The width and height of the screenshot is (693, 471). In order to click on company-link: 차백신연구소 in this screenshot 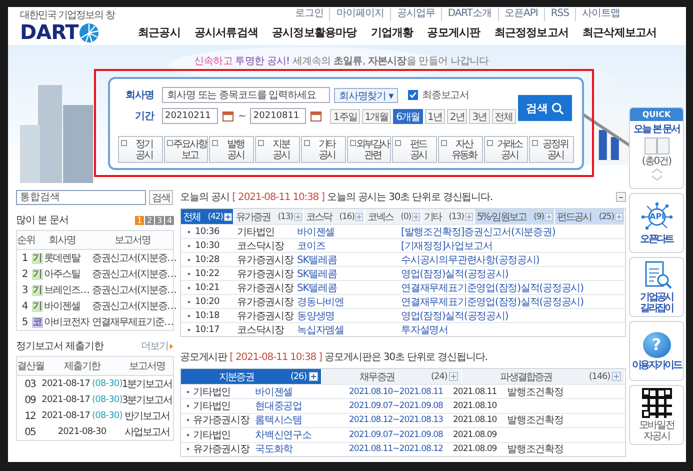, I will do `click(302, 435)`.